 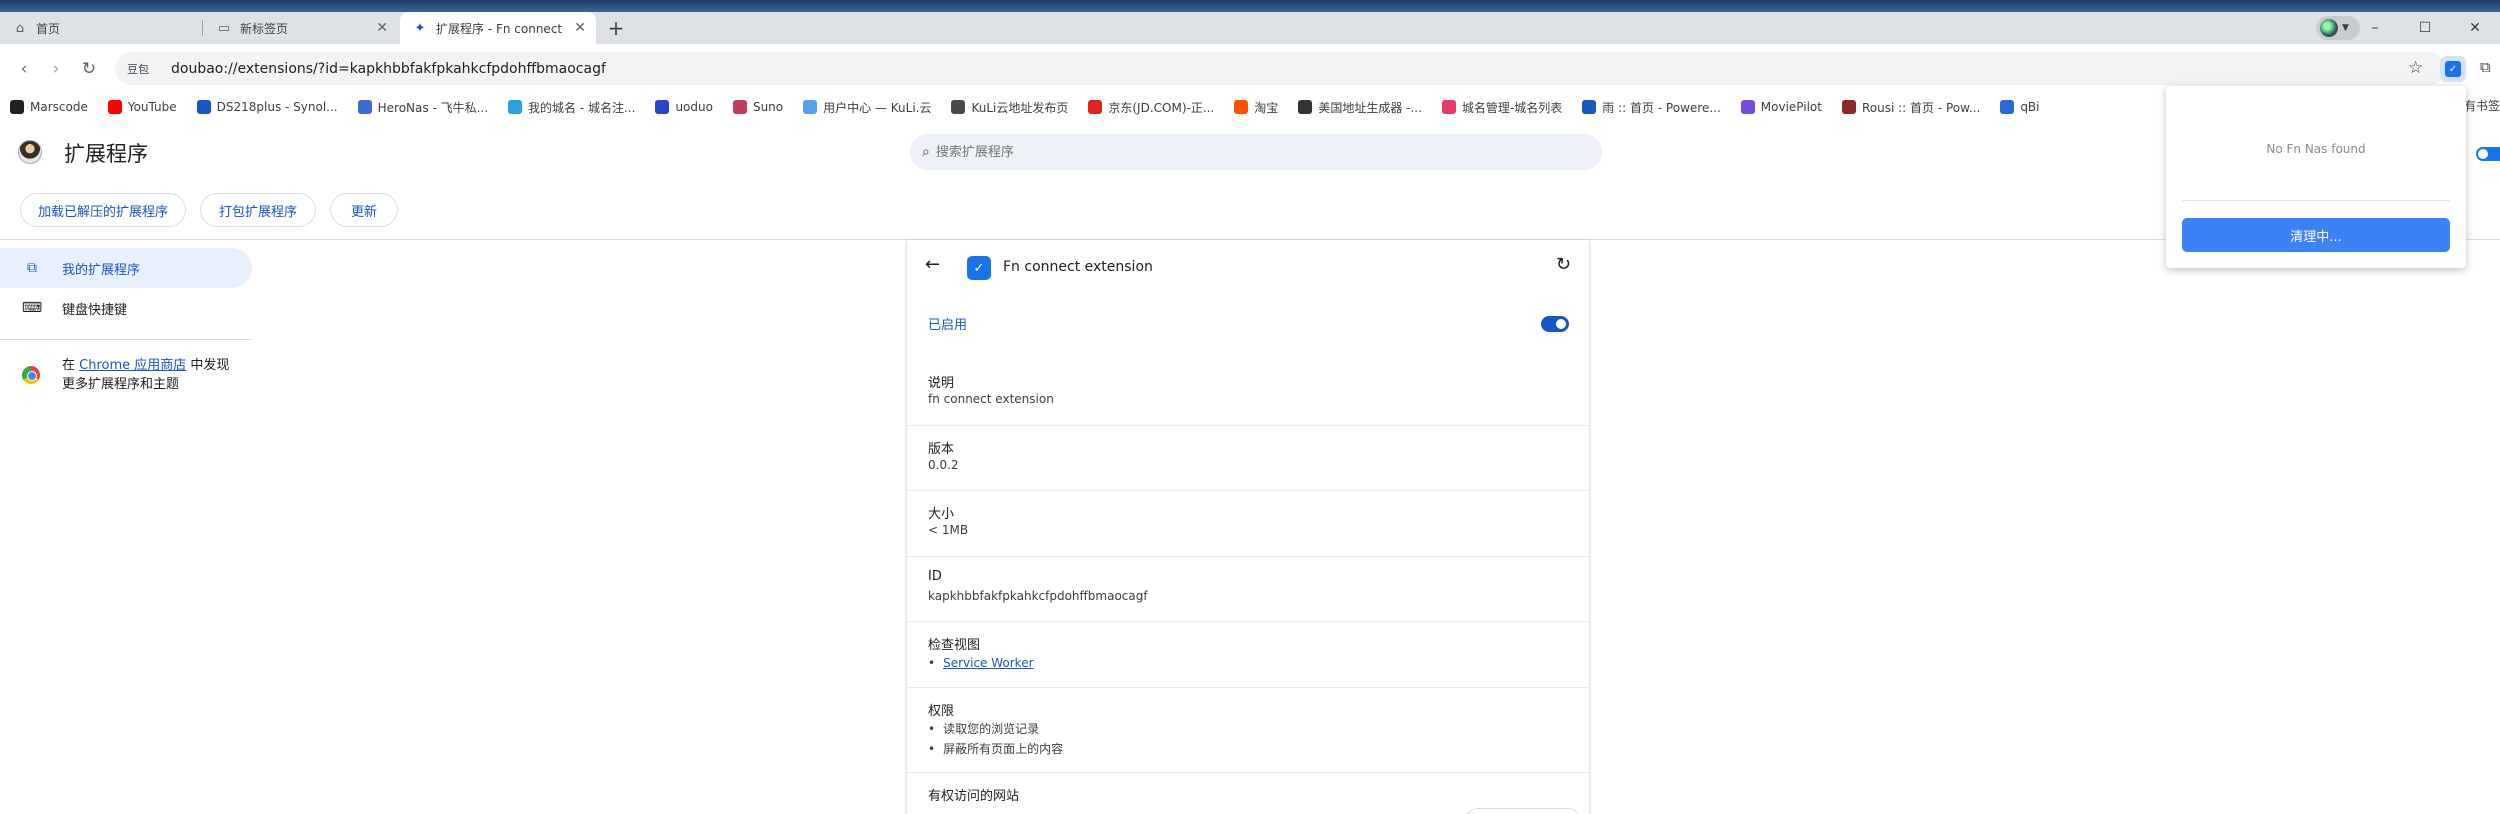 What do you see at coordinates (2030, 107) in the screenshot?
I see `bookmark-label: qBi` at bounding box center [2030, 107].